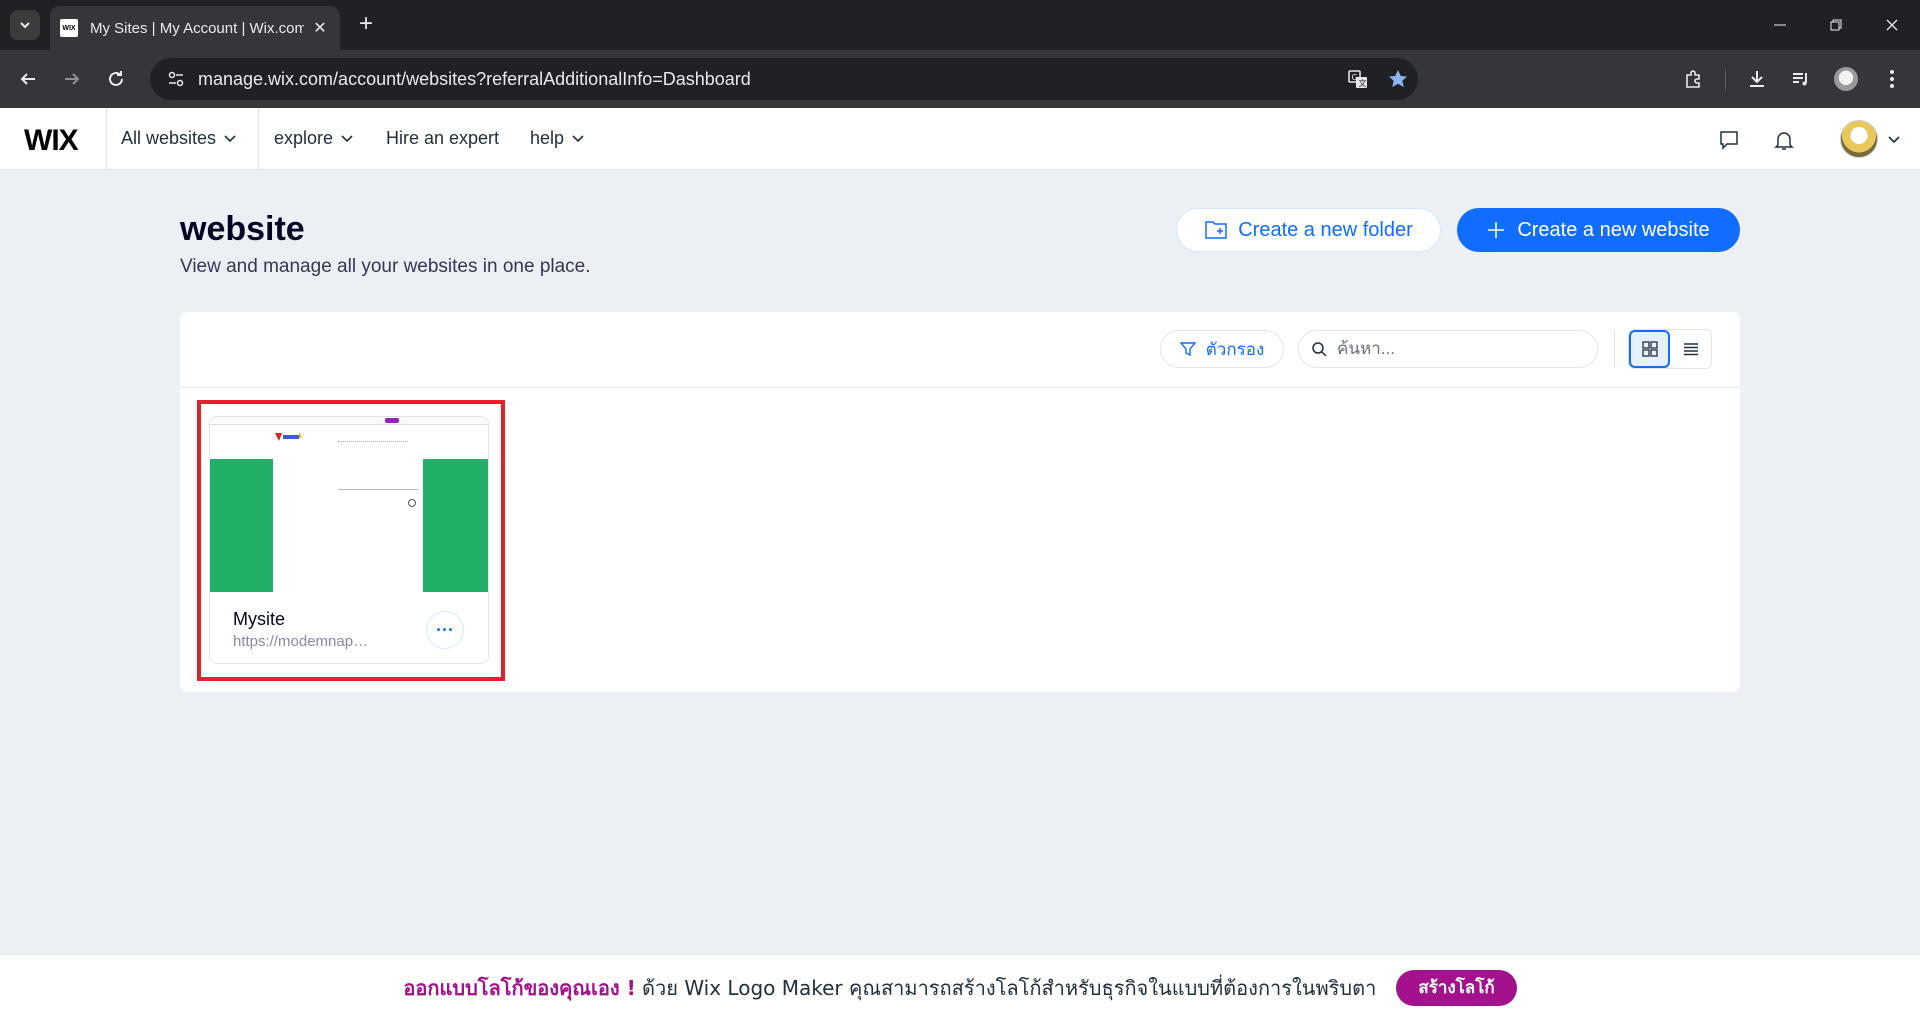 The width and height of the screenshot is (1920, 1020). I want to click on playlist-icon, so click(1800, 79).